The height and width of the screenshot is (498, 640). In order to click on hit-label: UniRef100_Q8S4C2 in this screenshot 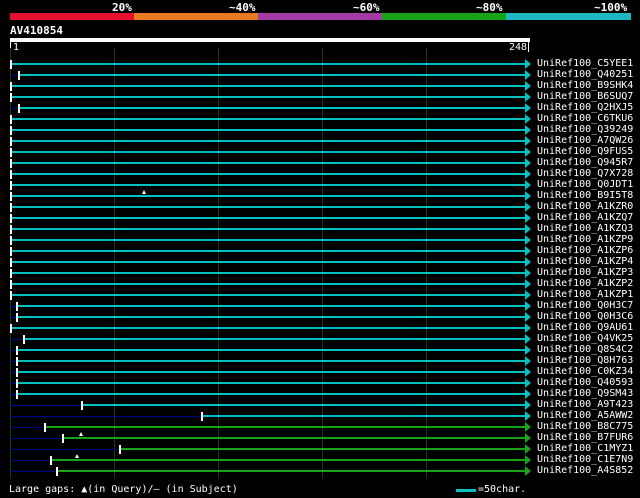, I will do `click(585, 349)`.